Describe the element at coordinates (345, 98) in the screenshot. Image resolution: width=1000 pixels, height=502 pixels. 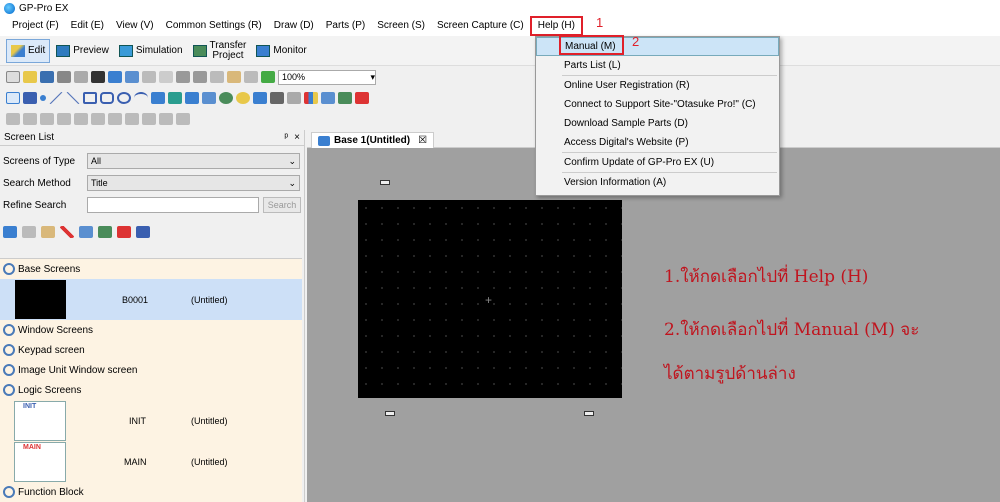
I see `trend-icon` at that location.